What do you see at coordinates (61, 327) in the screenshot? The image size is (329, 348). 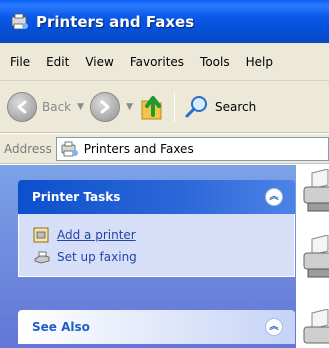 I see `see-also-title: See Also` at bounding box center [61, 327].